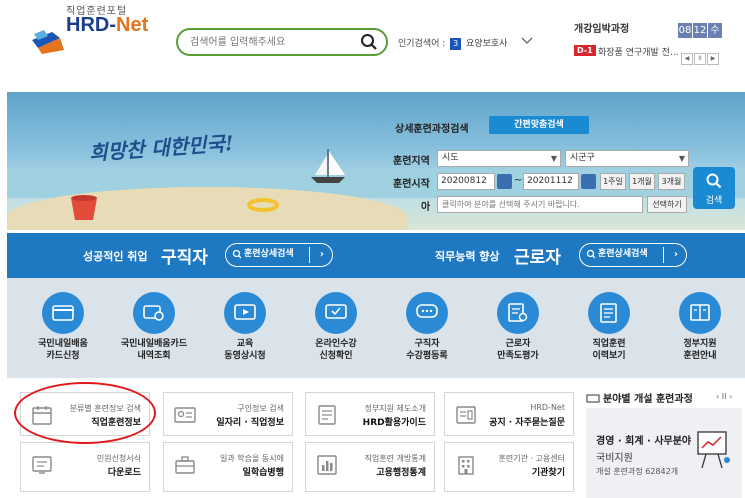  I want to click on chevron-down-icon, so click(527, 40).